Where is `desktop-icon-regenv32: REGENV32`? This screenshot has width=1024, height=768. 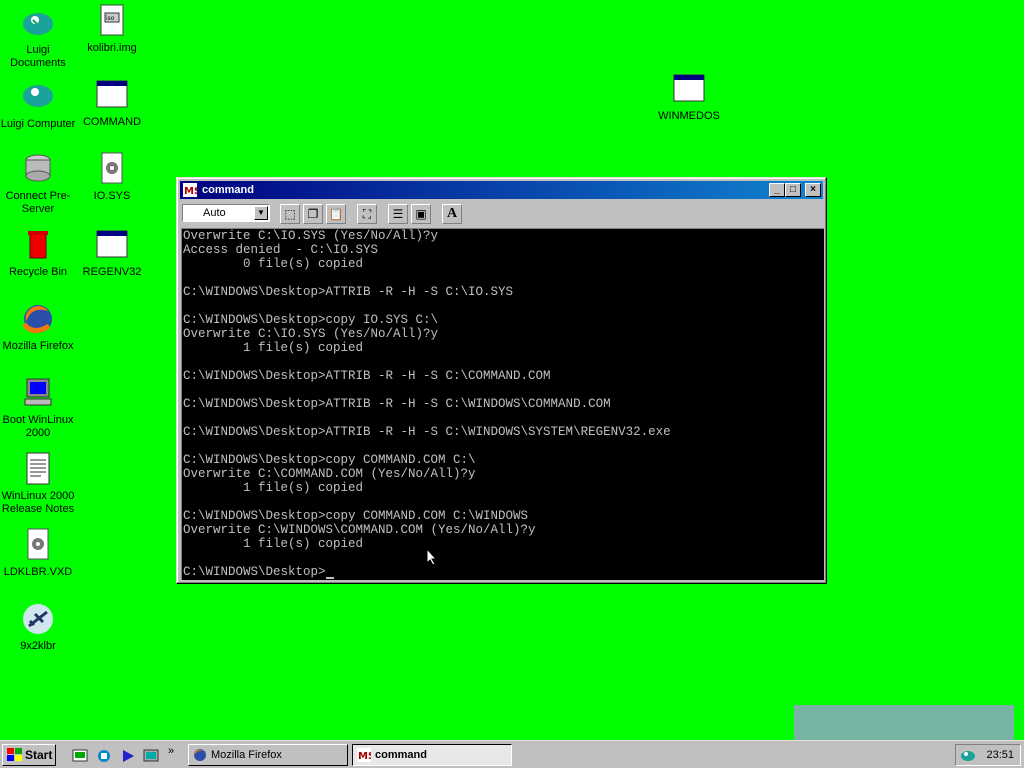 desktop-icon-regenv32: REGENV32 is located at coordinates (112, 253).